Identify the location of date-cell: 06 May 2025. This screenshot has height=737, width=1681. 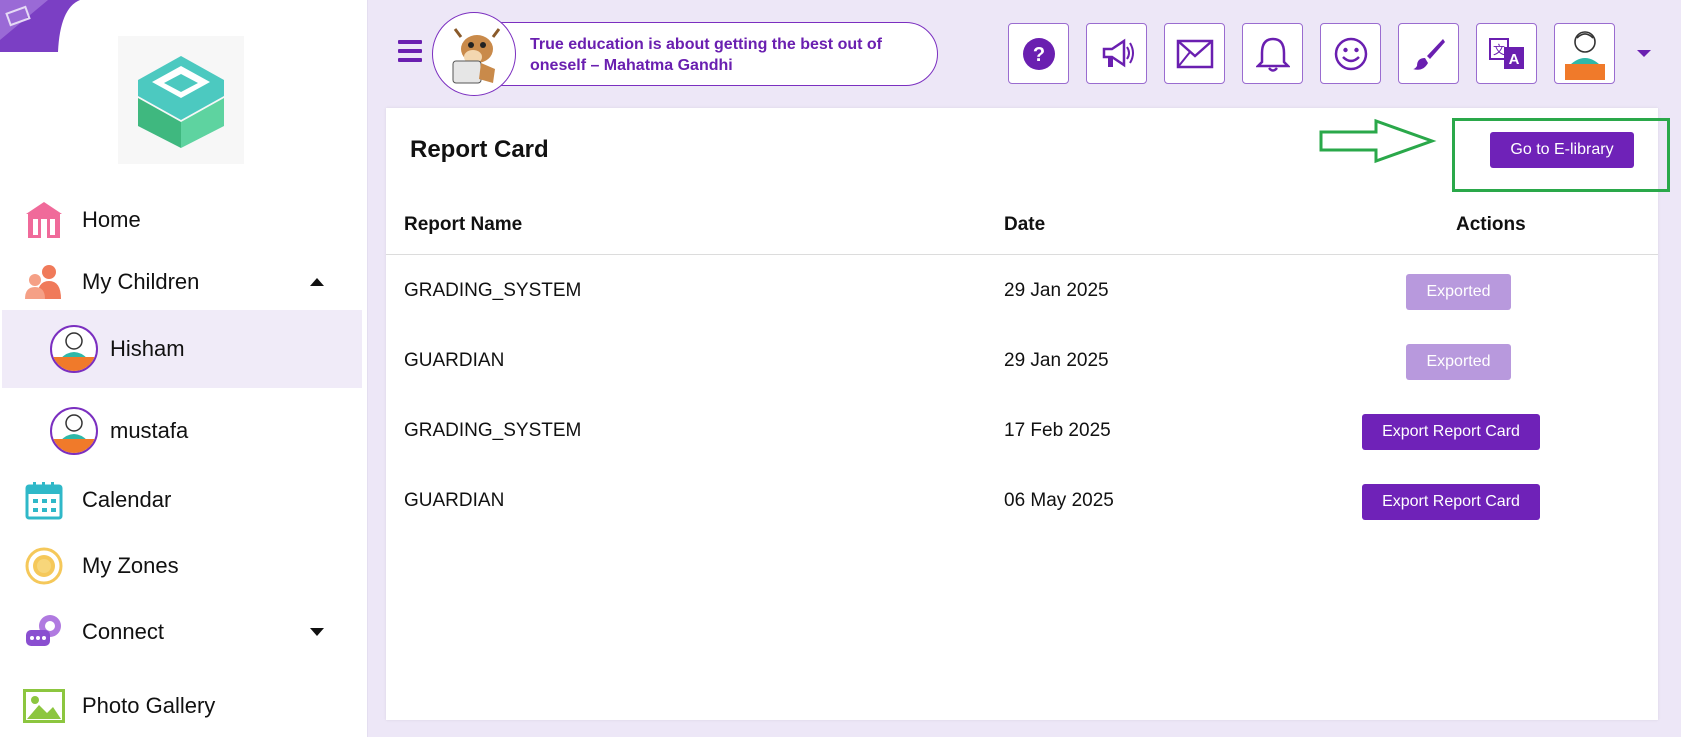
(1059, 500).